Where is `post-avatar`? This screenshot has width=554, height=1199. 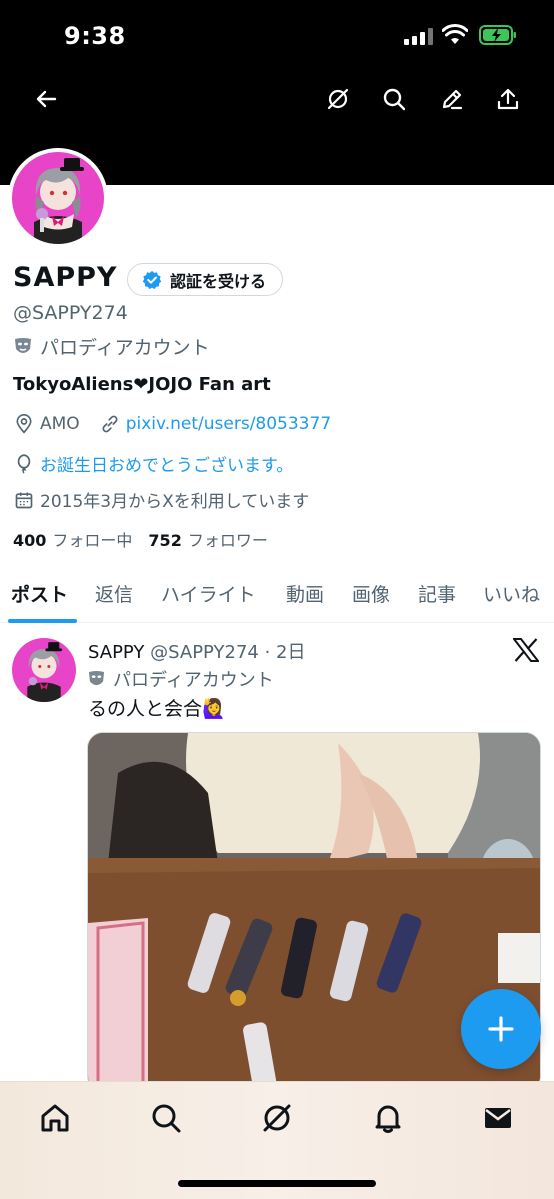 post-avatar is located at coordinates (44, 670).